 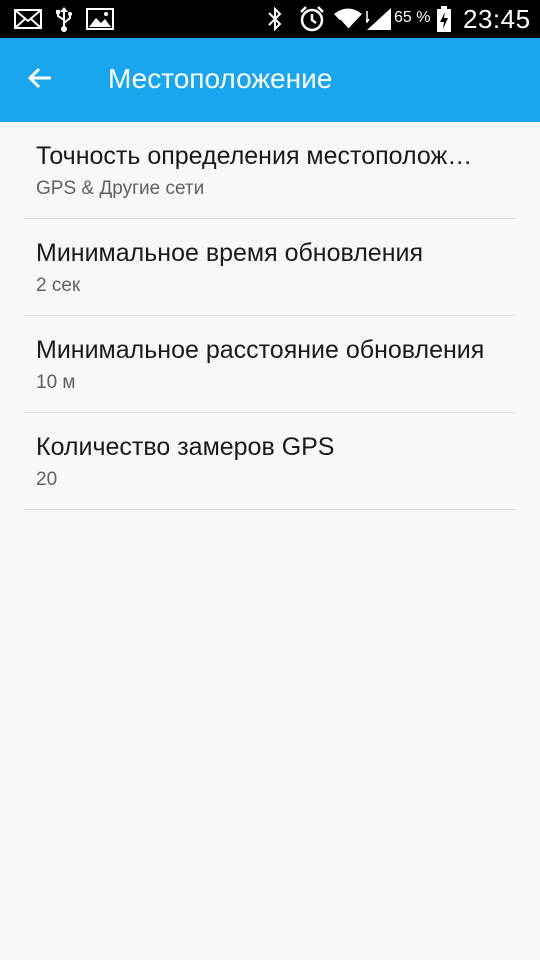 What do you see at coordinates (275, 19) in the screenshot?
I see `bluetooth-icon` at bounding box center [275, 19].